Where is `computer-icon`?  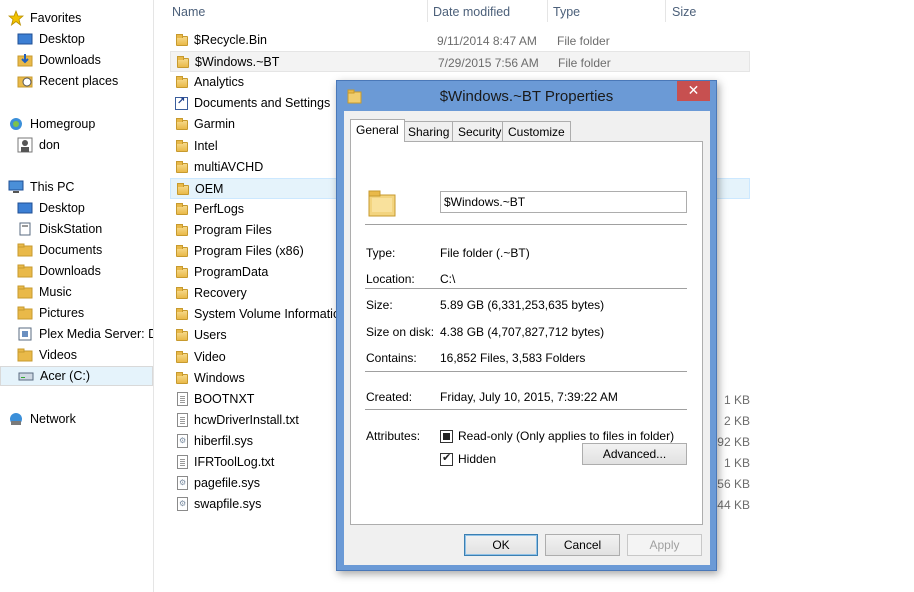
computer-icon is located at coordinates (16, 187).